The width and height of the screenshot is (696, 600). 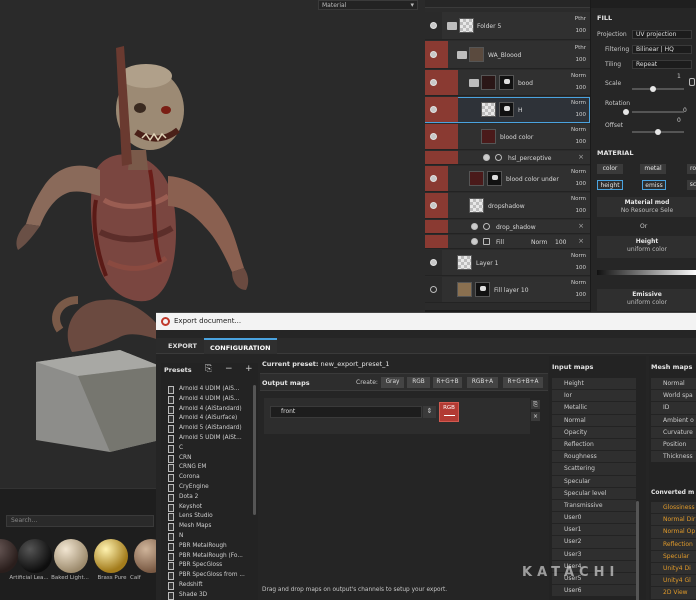 What do you see at coordinates (662, 49) in the screenshot?
I see `filtering-dropdown: Bilinear | HQ` at bounding box center [662, 49].